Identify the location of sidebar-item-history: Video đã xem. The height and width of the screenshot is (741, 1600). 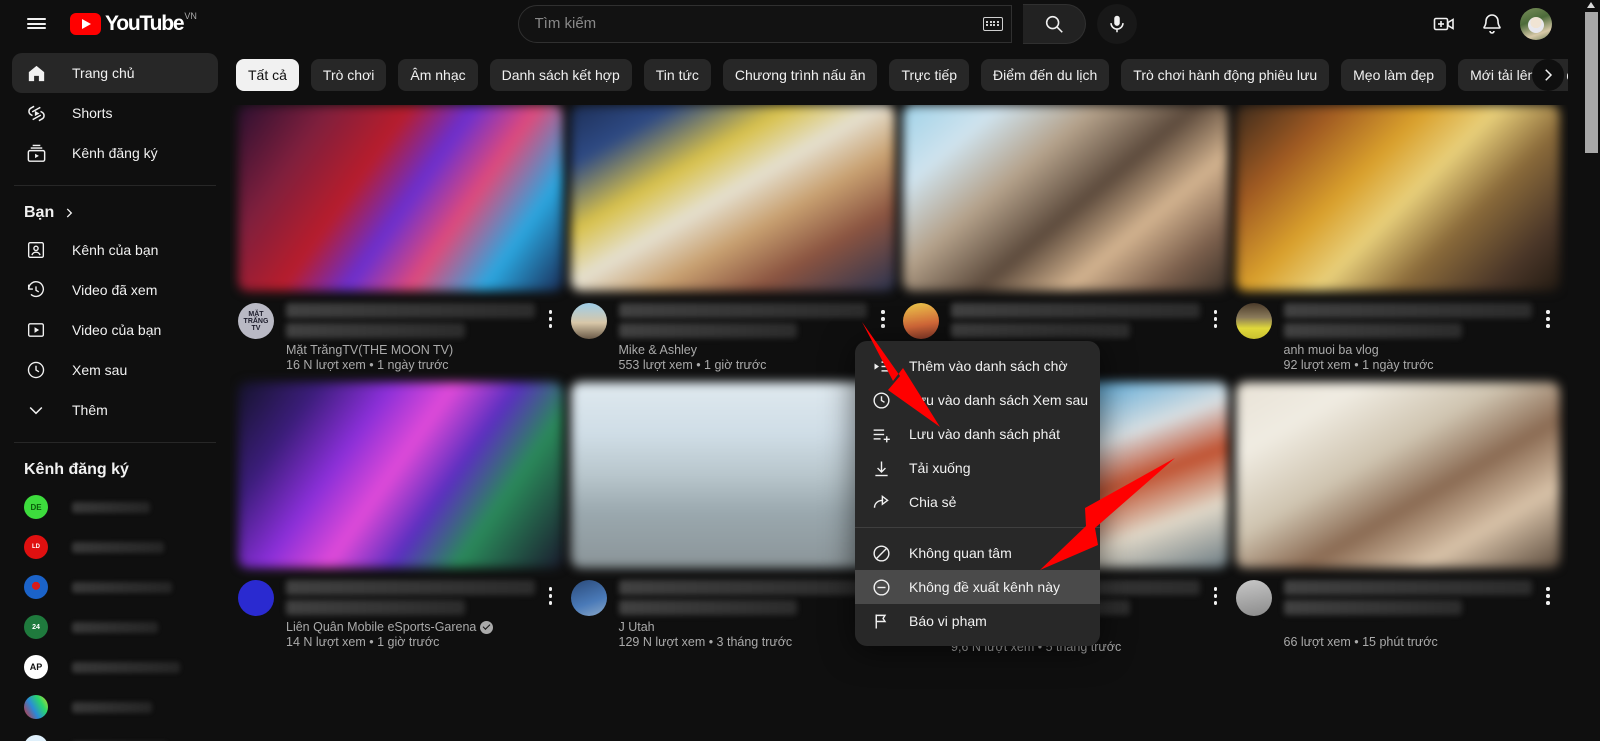
(115, 290).